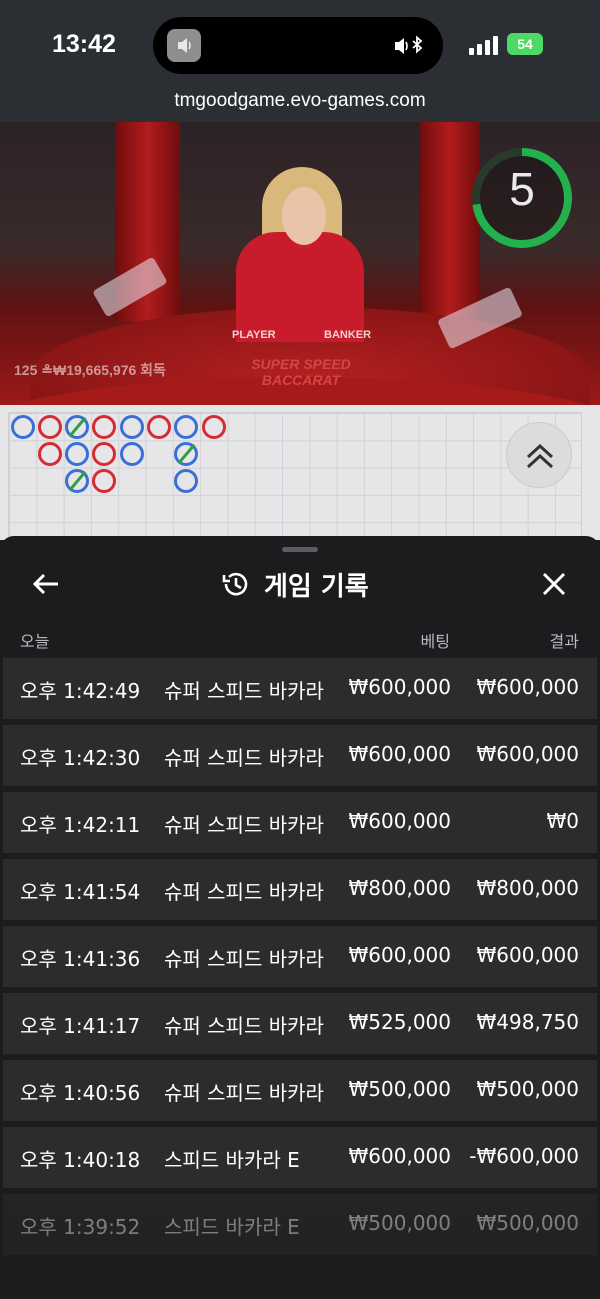  What do you see at coordinates (524, 1156) in the screenshot?
I see `row-result: -₩600,000` at bounding box center [524, 1156].